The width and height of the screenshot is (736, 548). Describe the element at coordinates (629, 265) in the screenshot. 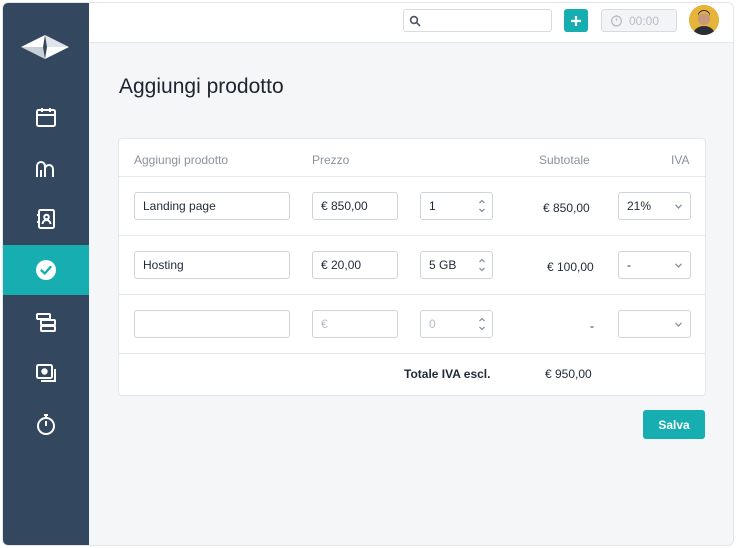

I see `vat-value: -` at that location.